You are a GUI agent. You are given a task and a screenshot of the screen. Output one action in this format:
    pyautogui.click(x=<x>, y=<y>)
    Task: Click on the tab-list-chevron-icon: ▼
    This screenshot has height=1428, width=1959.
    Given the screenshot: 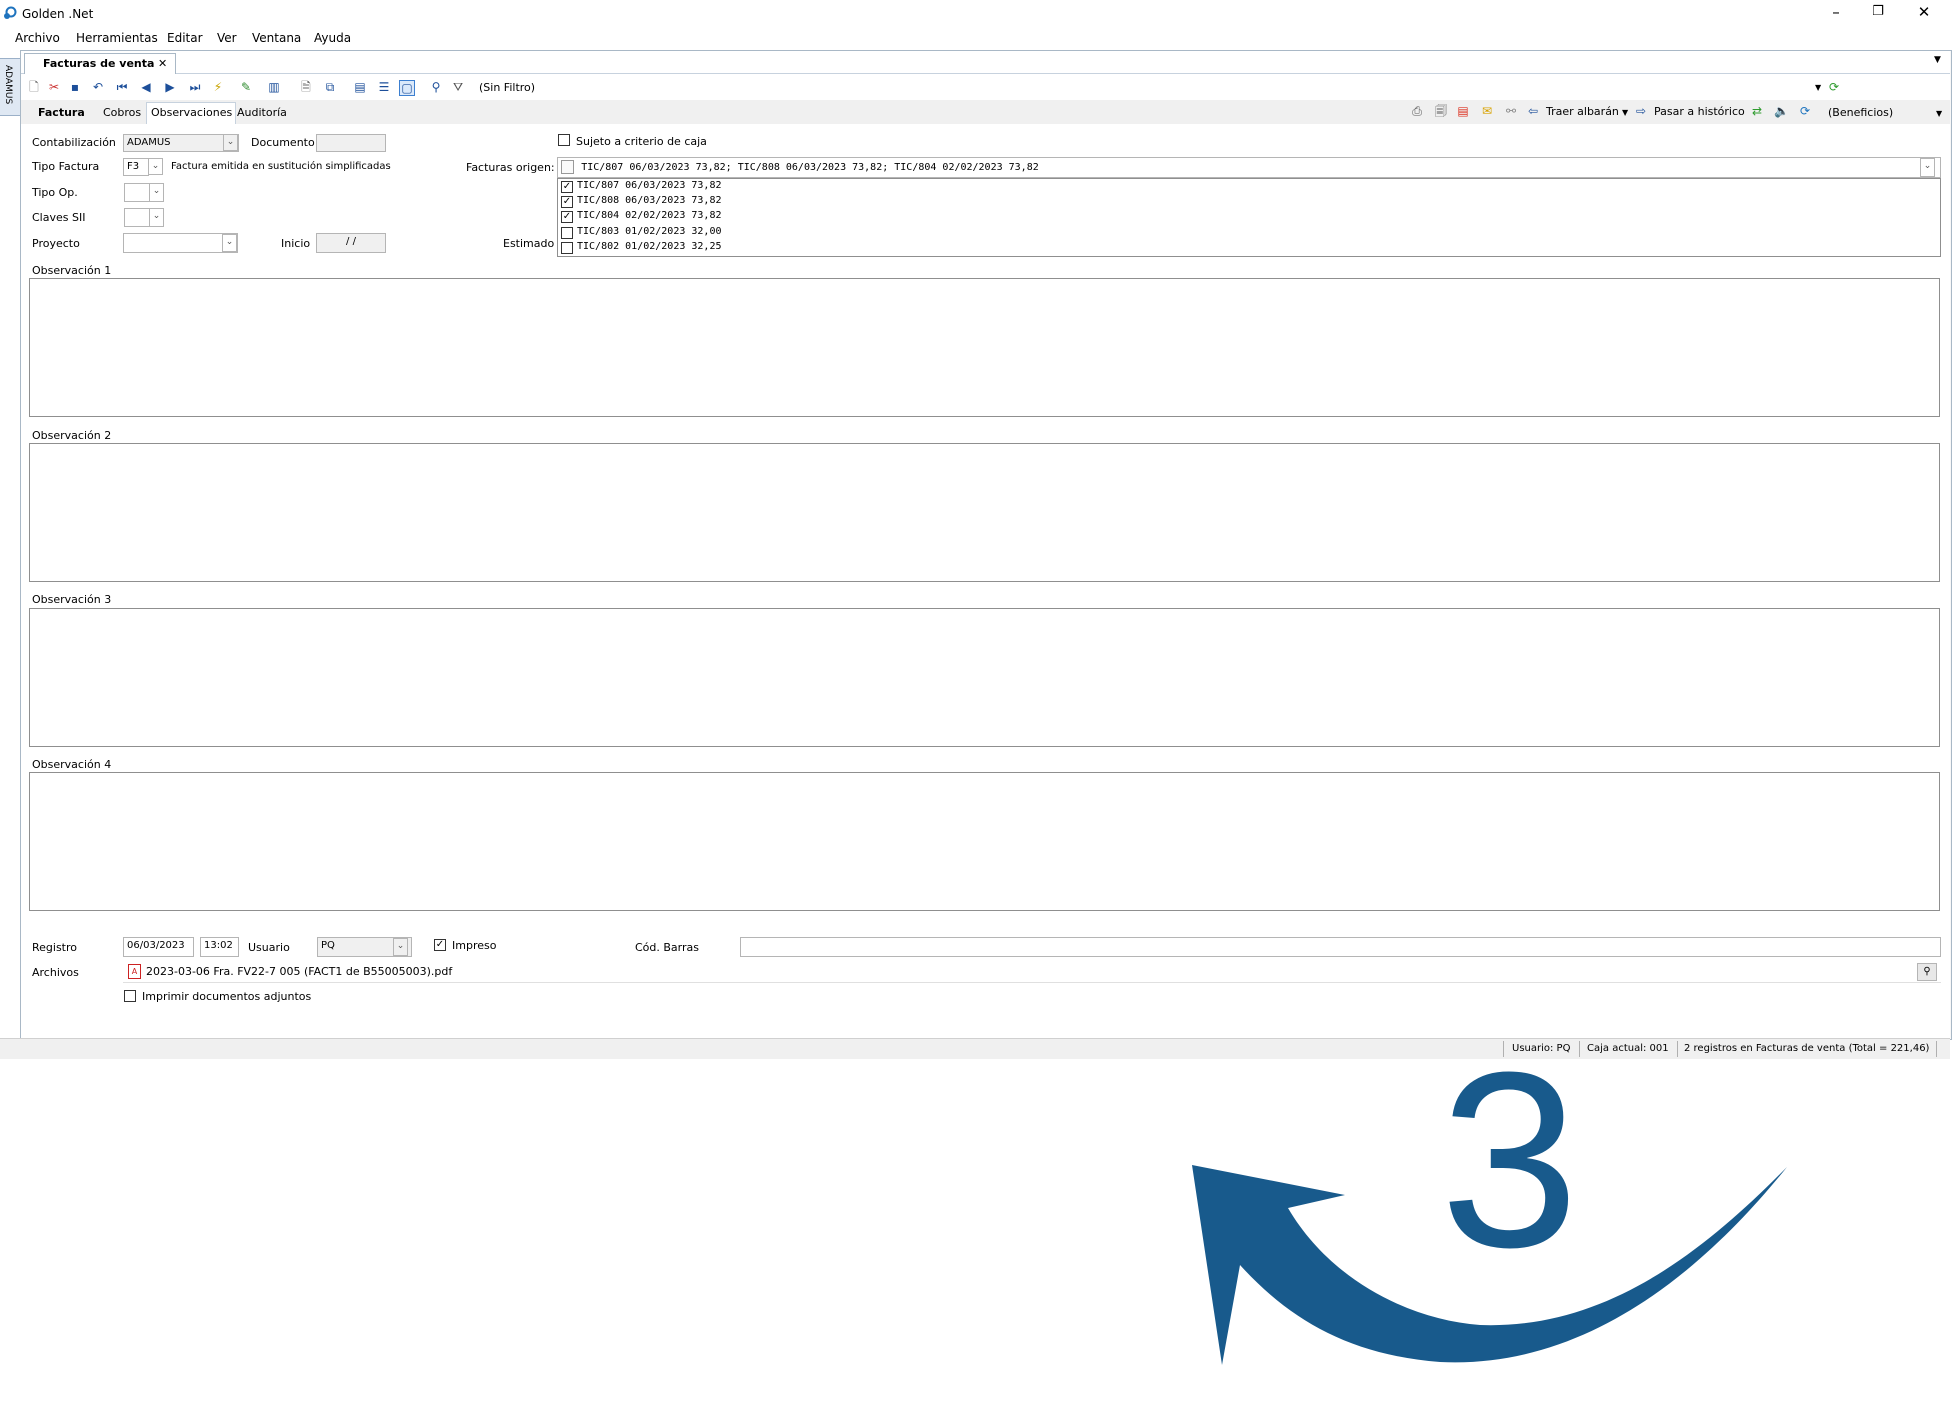 What is the action you would take?
    pyautogui.click(x=1937, y=60)
    